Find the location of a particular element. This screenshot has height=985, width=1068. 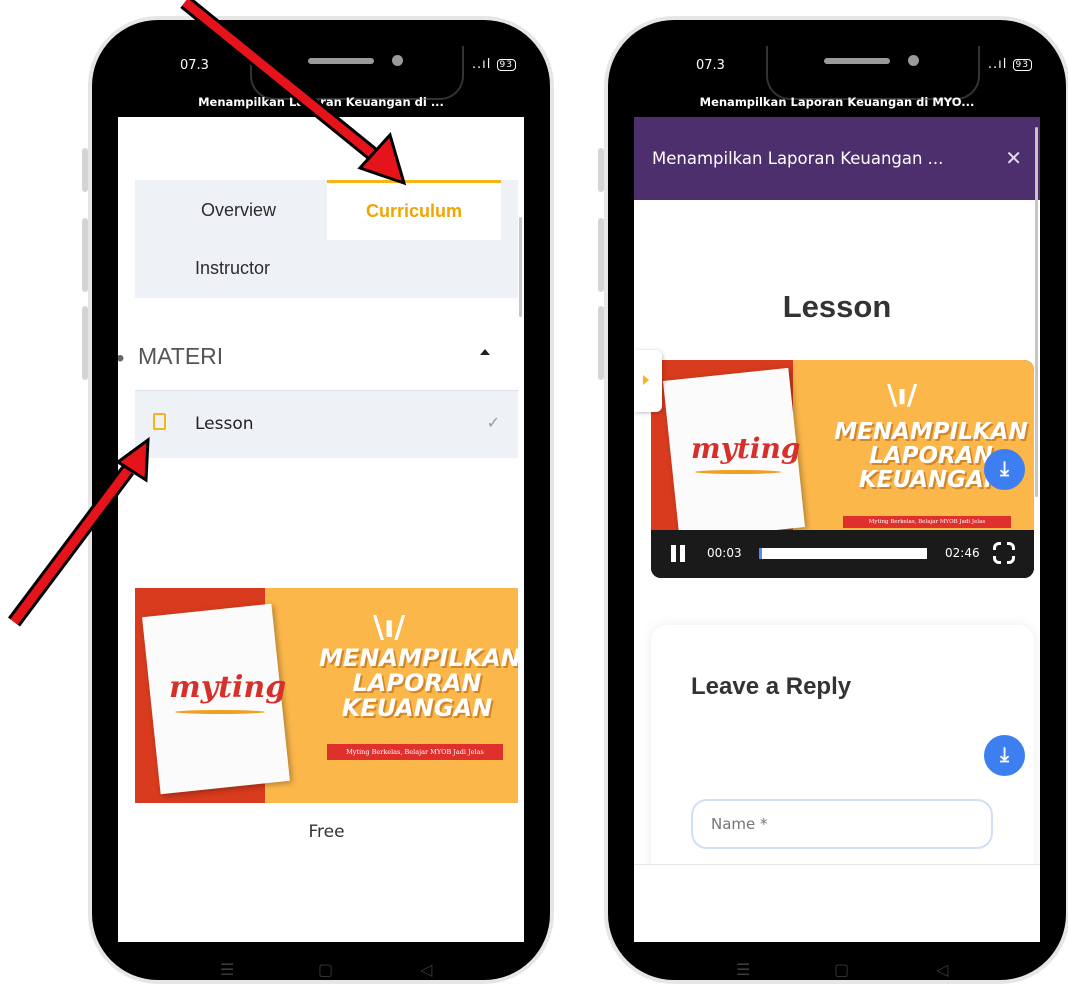

duration: 02:46 is located at coordinates (962, 553).